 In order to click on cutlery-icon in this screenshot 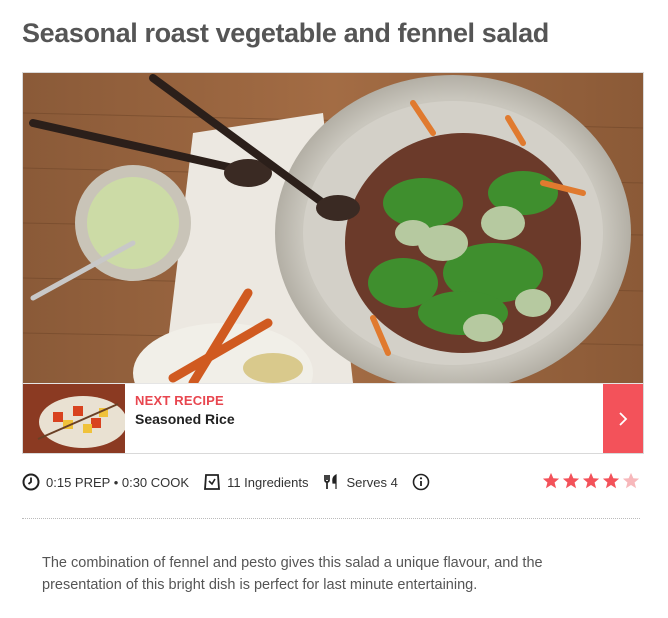, I will do `click(330, 481)`.